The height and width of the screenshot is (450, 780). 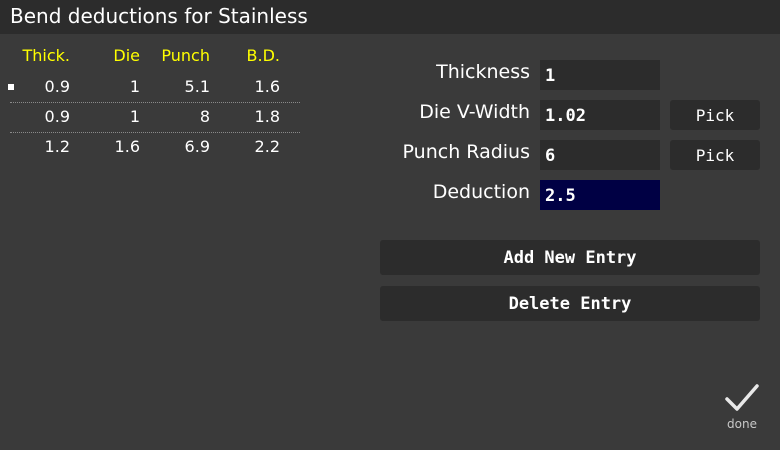 What do you see at coordinates (483, 72) in the screenshot?
I see `thickness-label: Thickness` at bounding box center [483, 72].